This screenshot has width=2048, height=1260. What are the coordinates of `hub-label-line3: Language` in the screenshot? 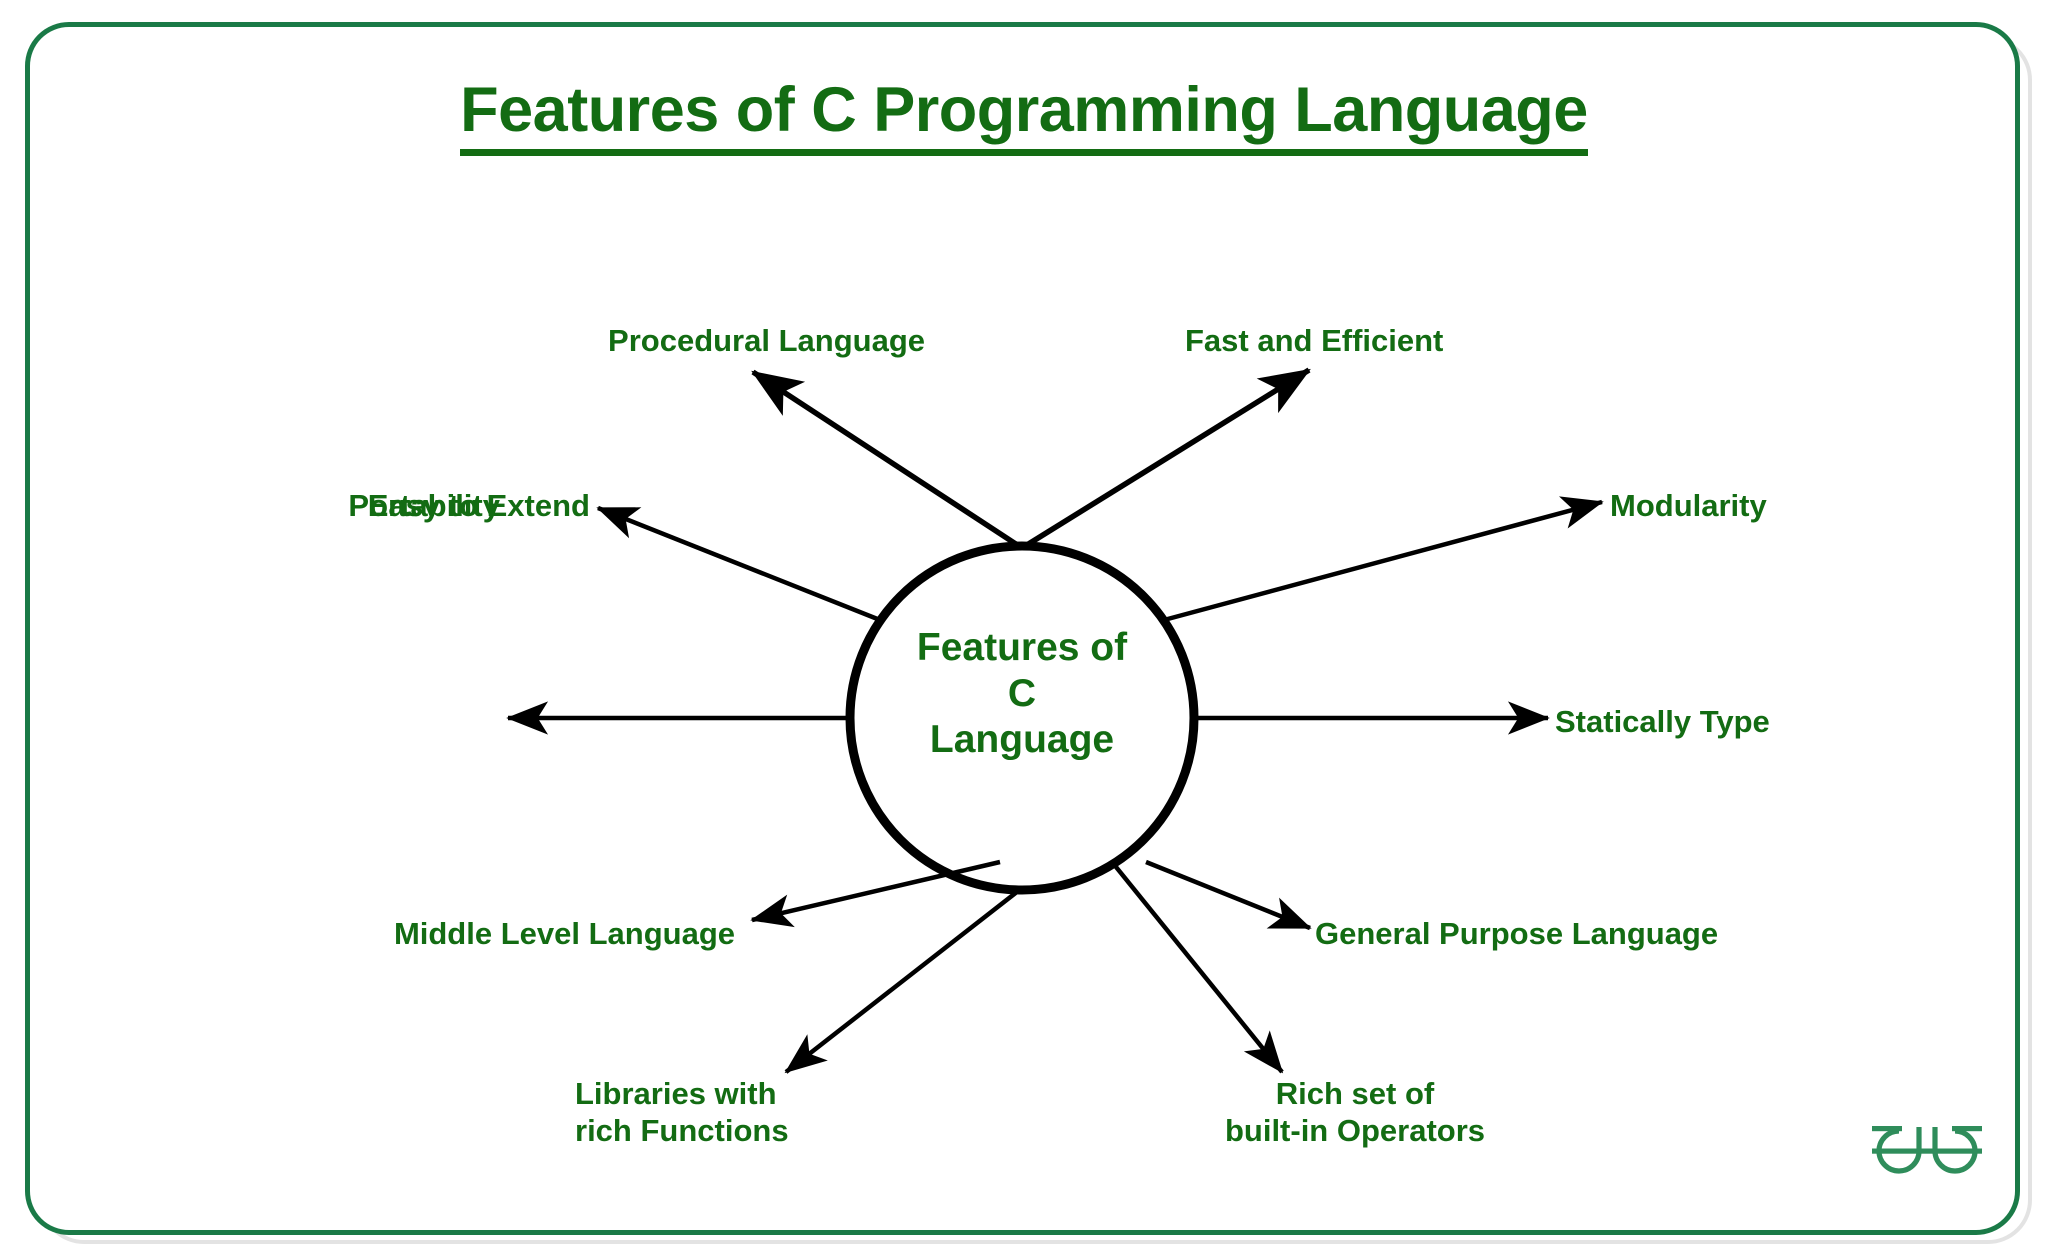 It's located at (1022, 740).